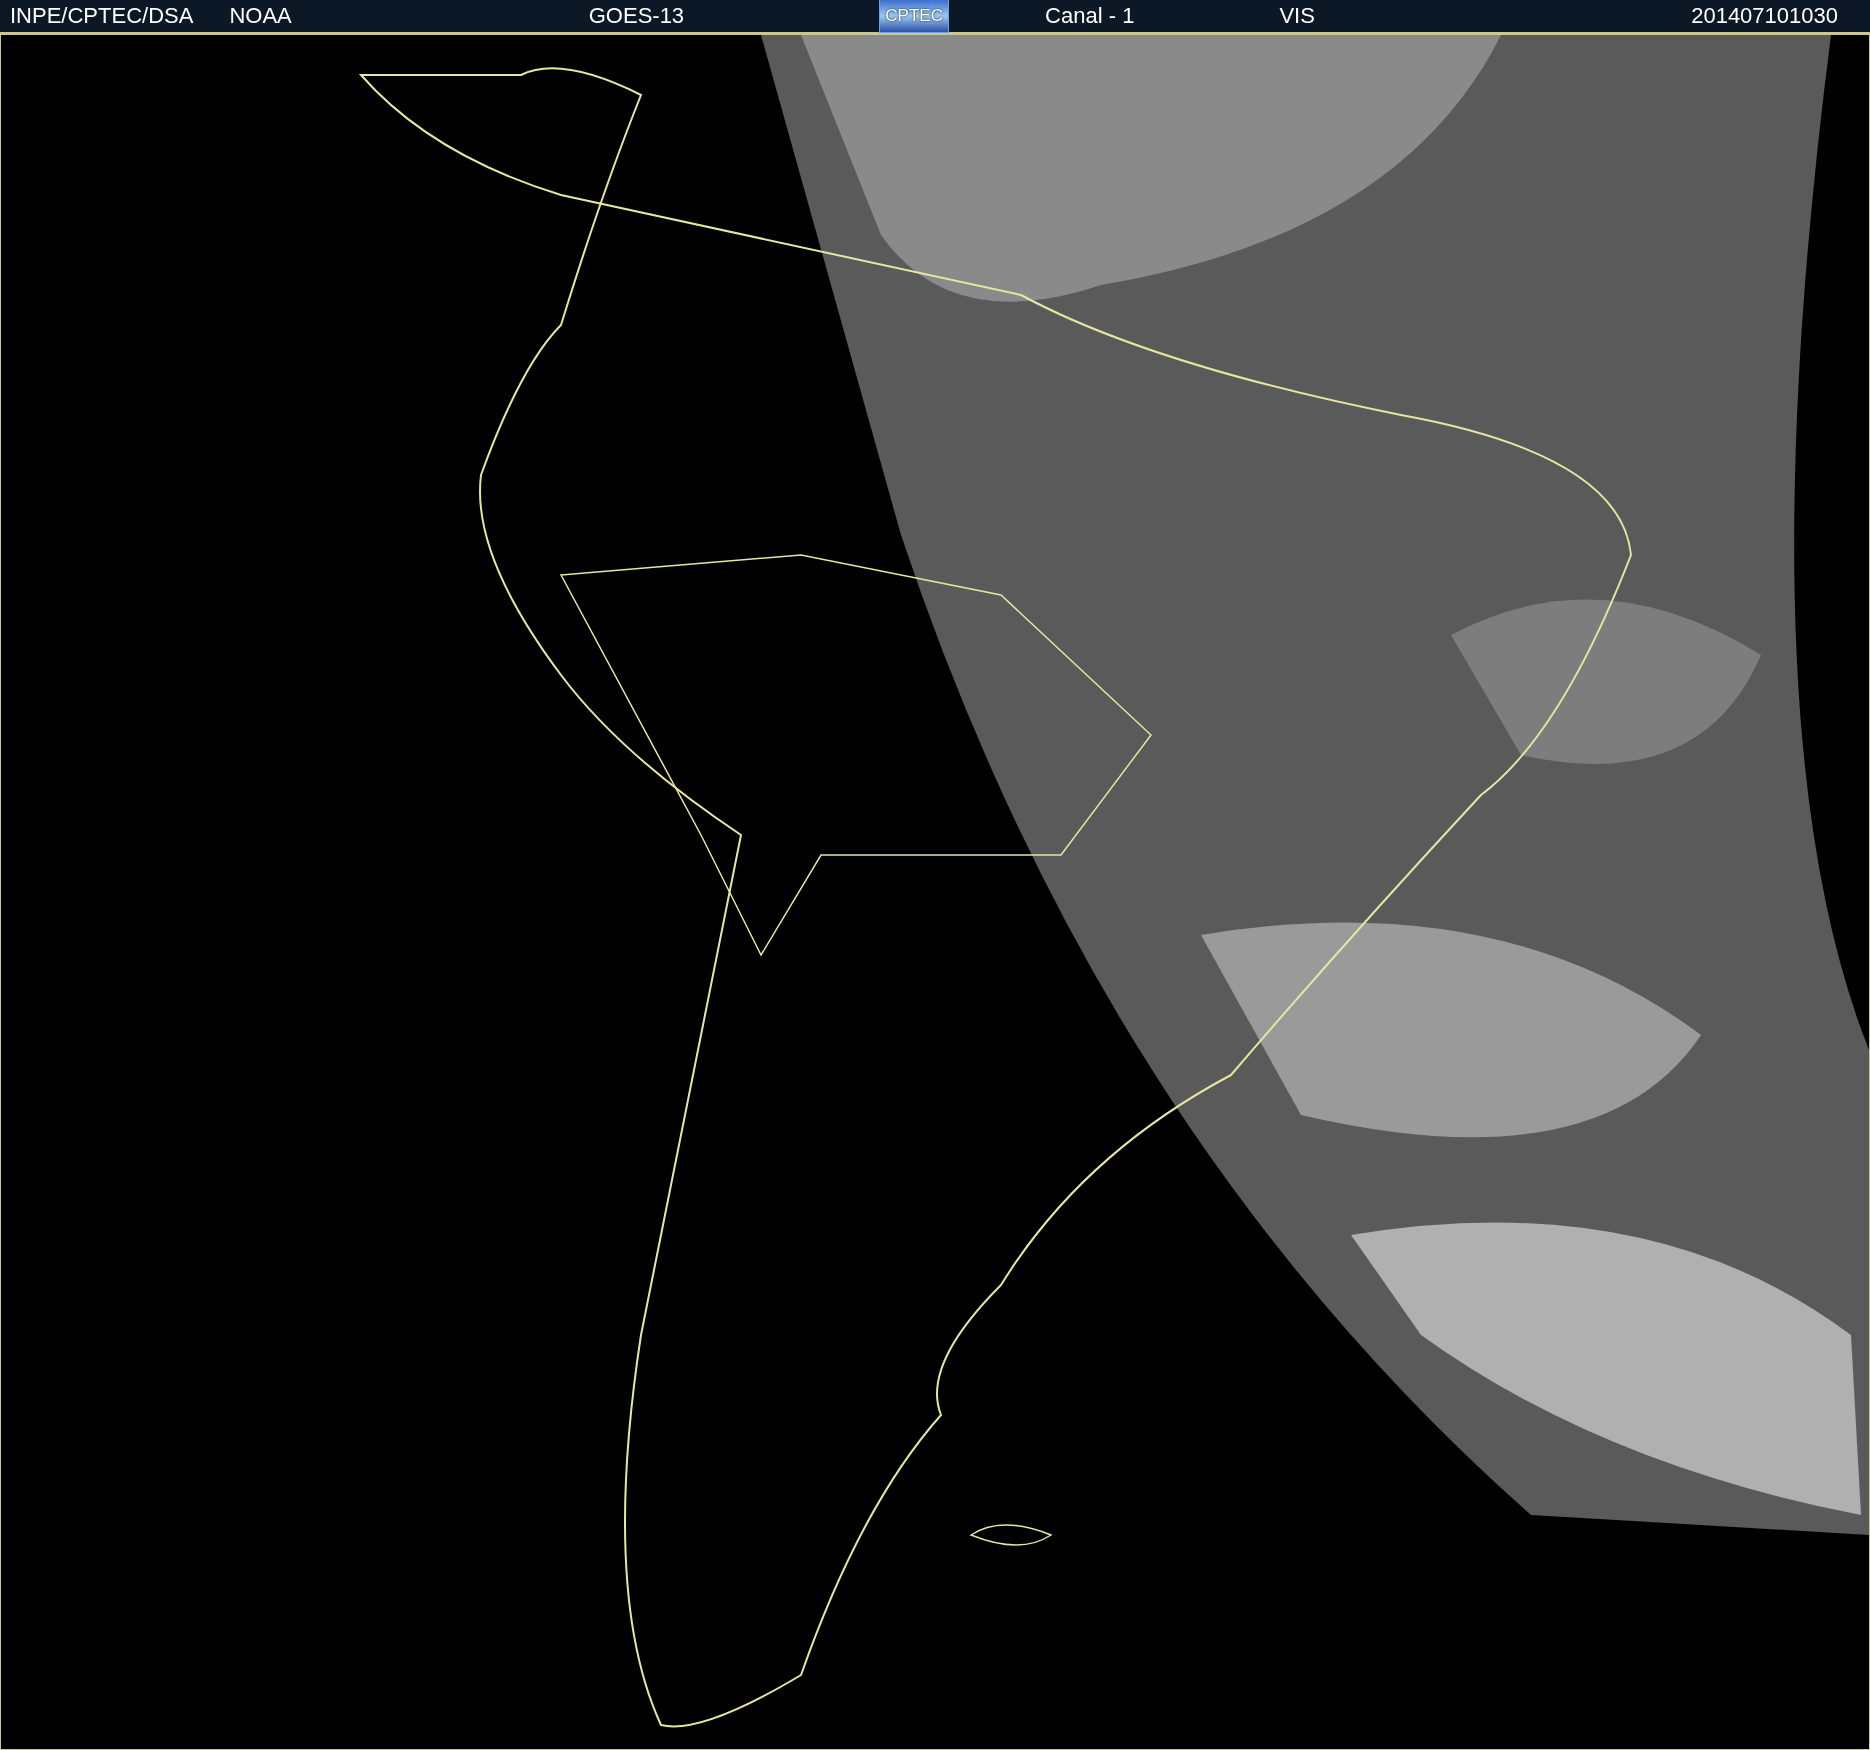  Describe the element at coordinates (102, 16) in the screenshot. I see `source-label: INPE/CPTEC/DSA` at that location.